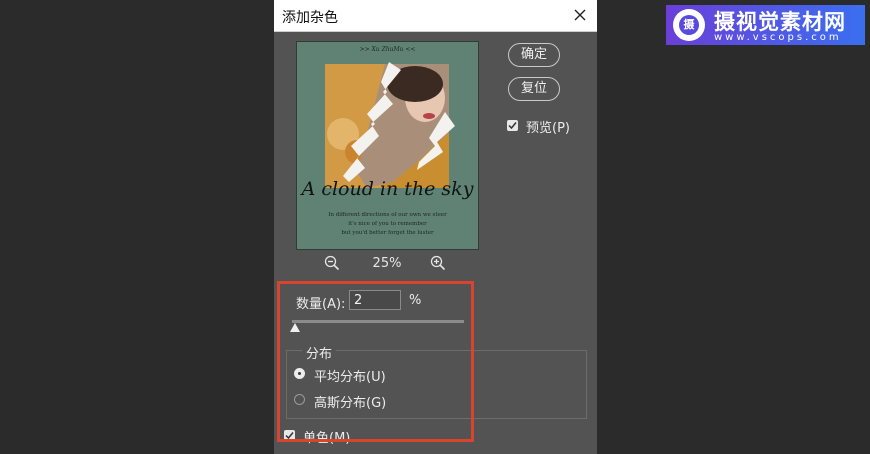 This screenshot has height=454, width=870. I want to click on poster-header: >> Xu ZhuMu <<, so click(387, 49).